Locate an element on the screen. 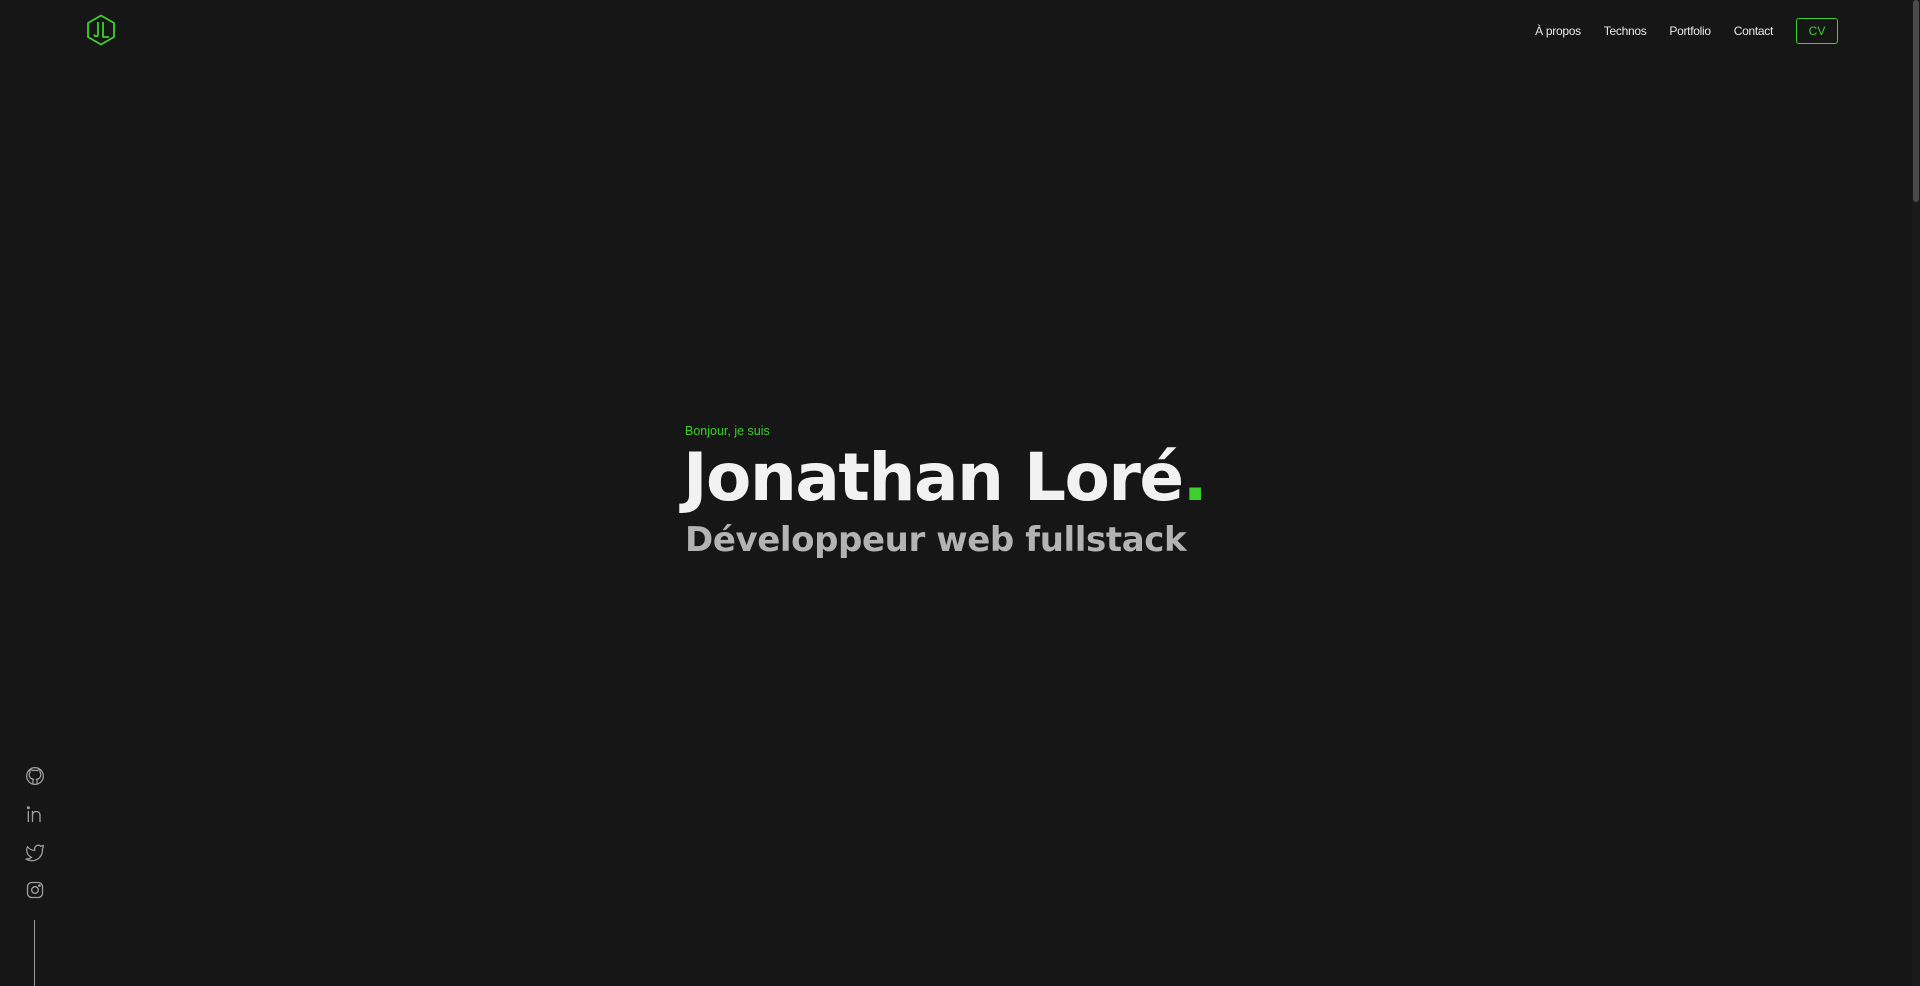  github-icon is located at coordinates (35, 776).